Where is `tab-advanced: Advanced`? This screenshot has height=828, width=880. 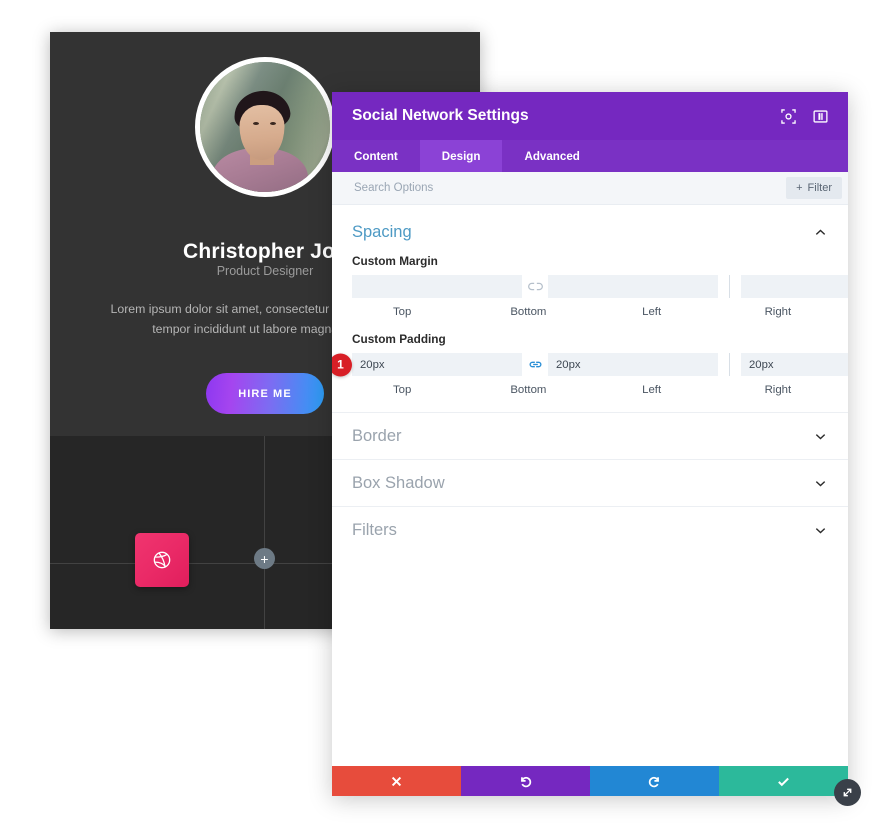
tab-advanced: Advanced is located at coordinates (551, 156).